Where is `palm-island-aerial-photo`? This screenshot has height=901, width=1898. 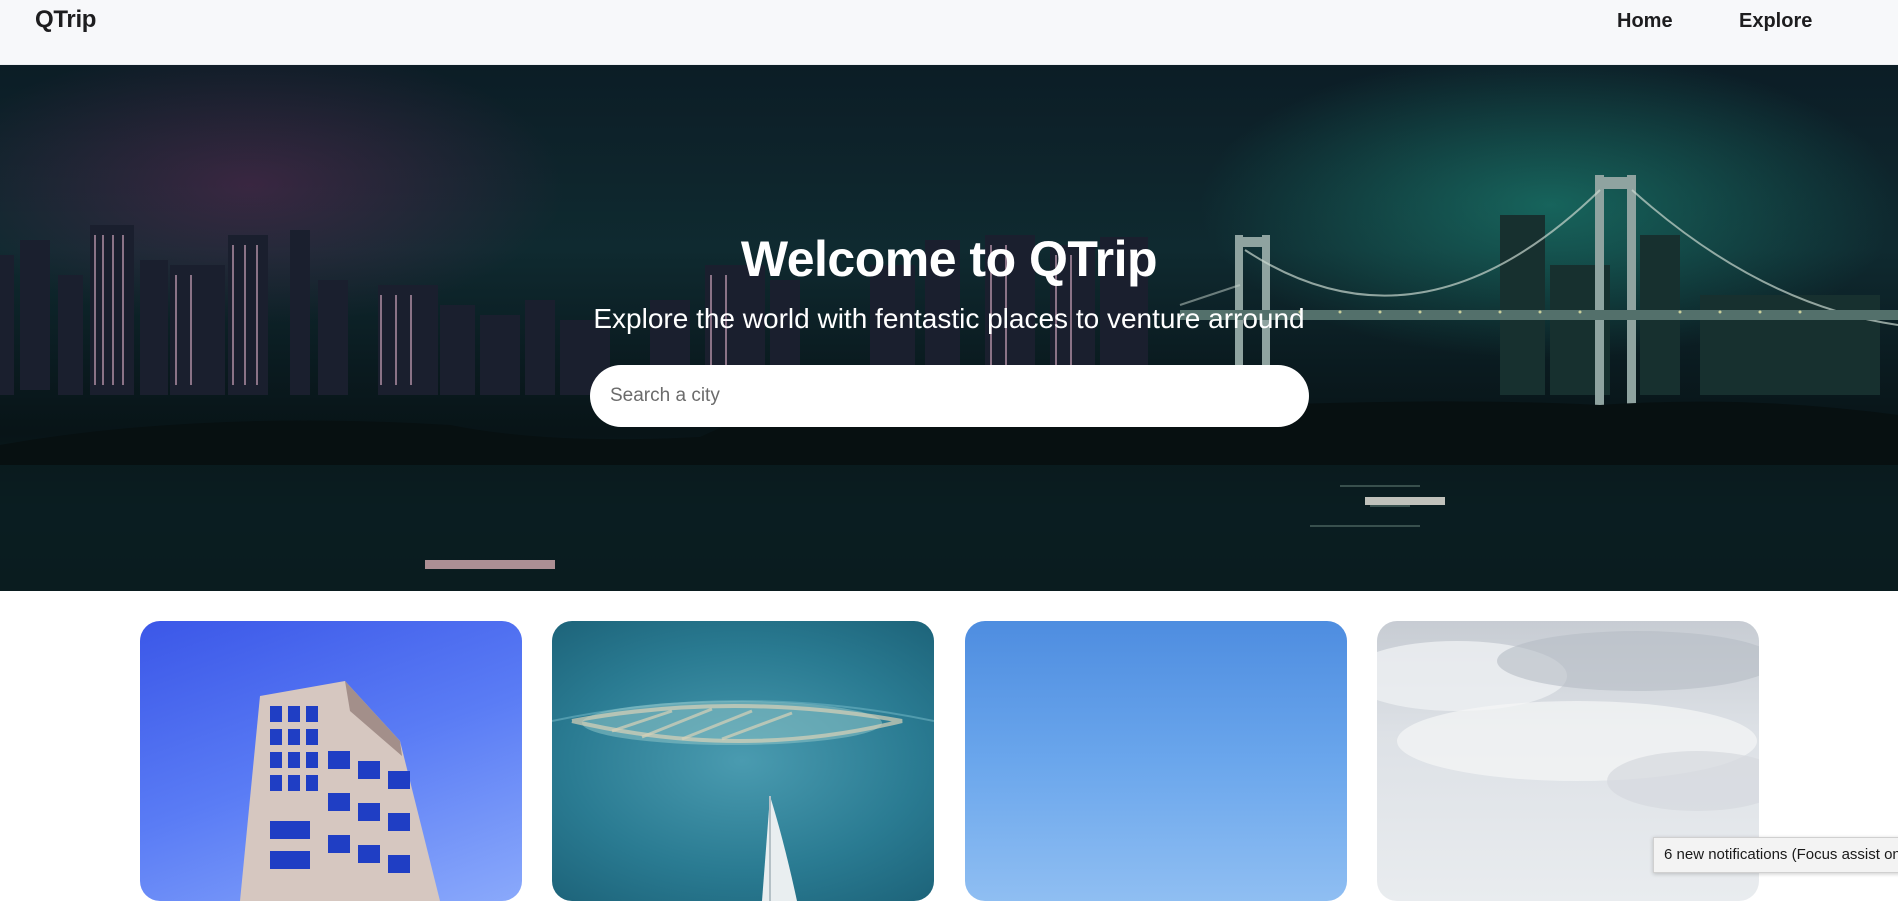
palm-island-aerial-photo is located at coordinates (743, 800).